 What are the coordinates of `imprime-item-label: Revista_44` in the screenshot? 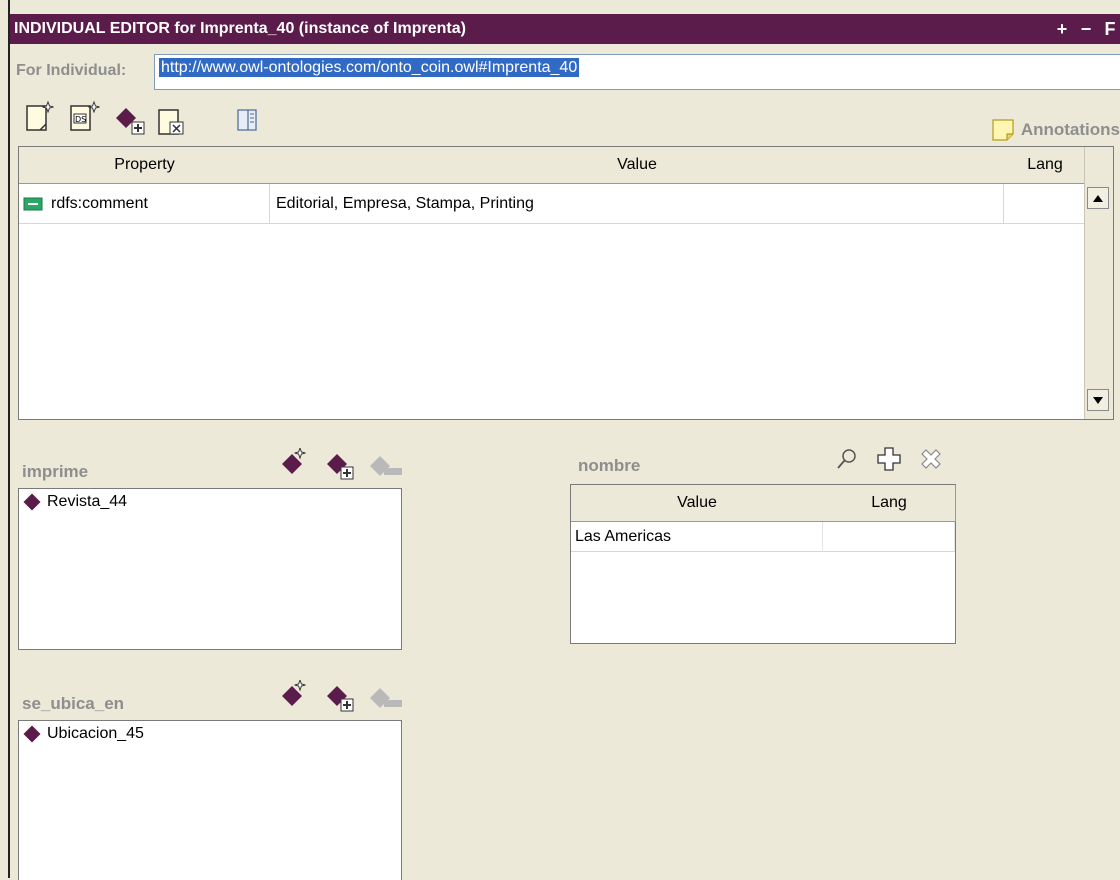 It's located at (87, 501).